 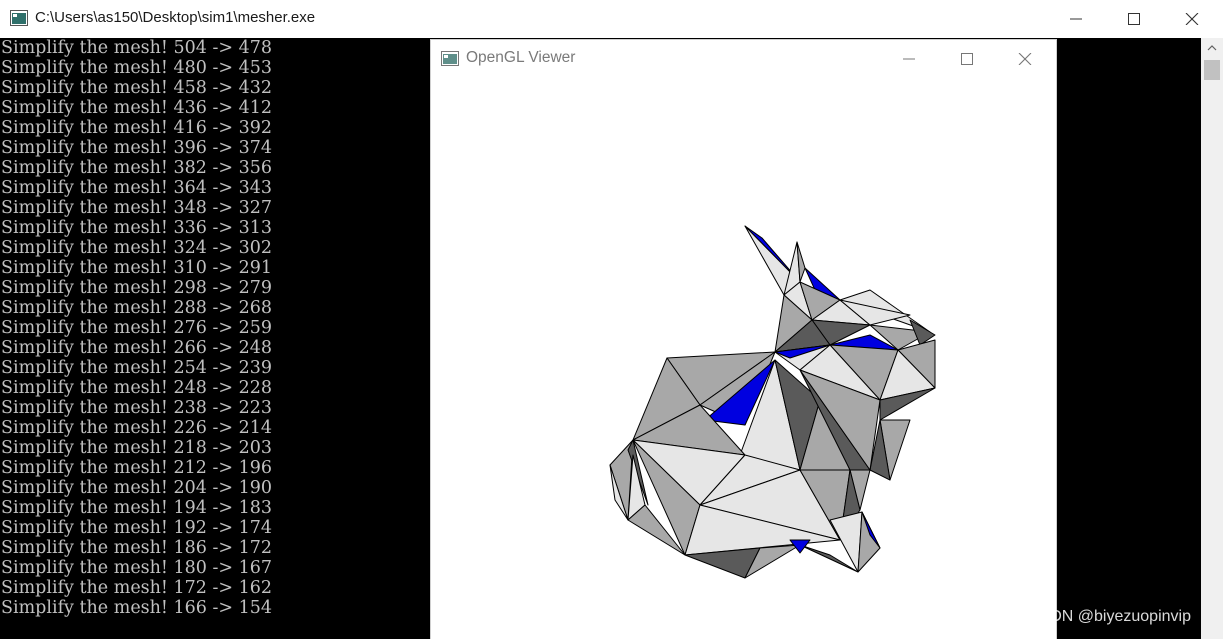 I want to click on close-button, so click(x=1192, y=19).